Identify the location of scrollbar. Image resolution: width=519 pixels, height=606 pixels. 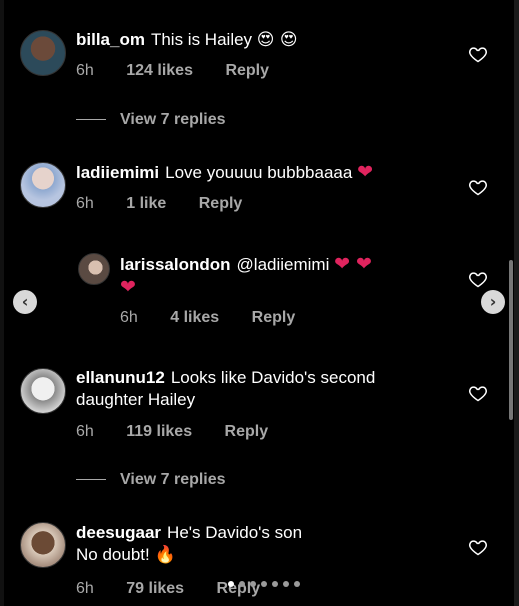
(511, 340).